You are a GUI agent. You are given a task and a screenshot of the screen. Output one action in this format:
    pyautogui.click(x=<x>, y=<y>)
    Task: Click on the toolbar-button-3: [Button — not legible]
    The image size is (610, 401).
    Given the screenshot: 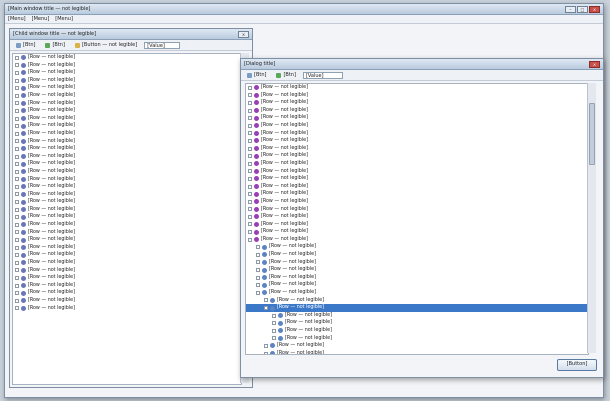 What is the action you would take?
    pyautogui.click(x=106, y=45)
    